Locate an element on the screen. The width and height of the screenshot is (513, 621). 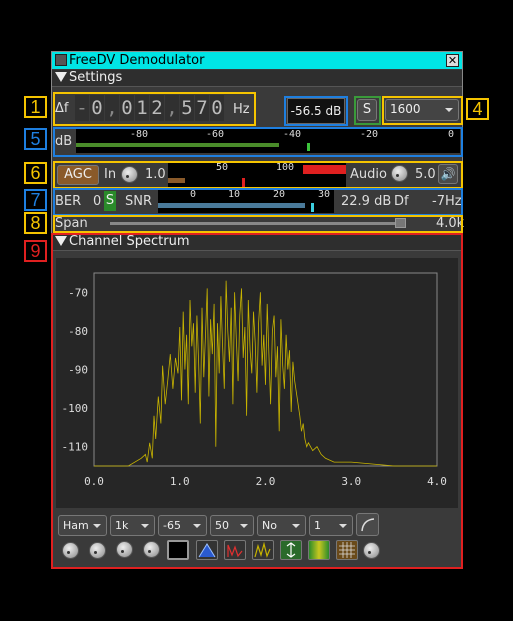
freq-digit: 1 is located at coordinates (142, 108).